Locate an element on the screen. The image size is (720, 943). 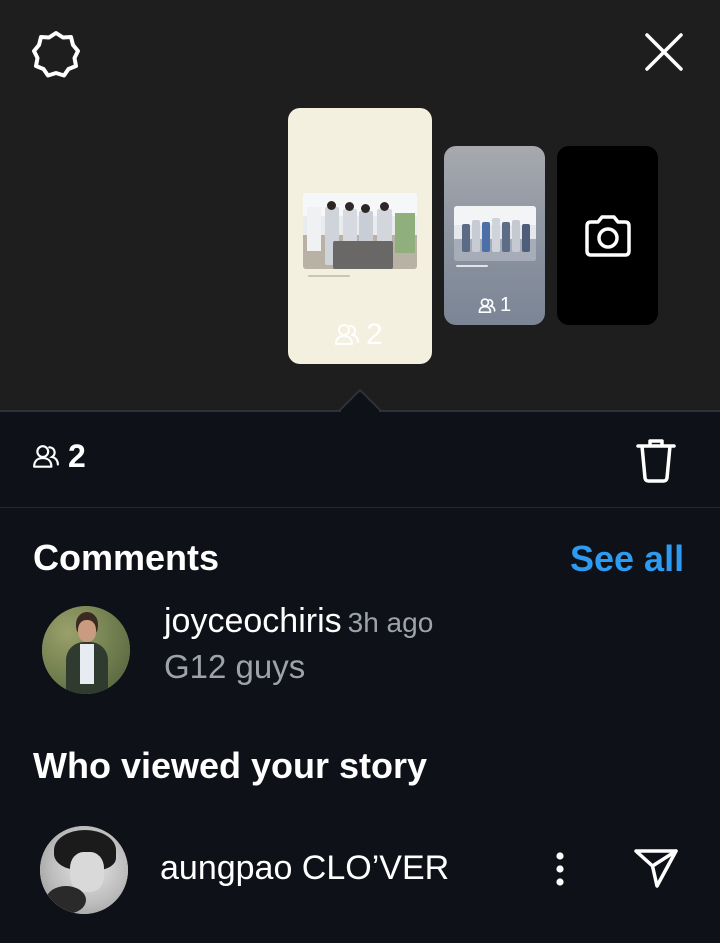
close-button is located at coordinates (664, 52).